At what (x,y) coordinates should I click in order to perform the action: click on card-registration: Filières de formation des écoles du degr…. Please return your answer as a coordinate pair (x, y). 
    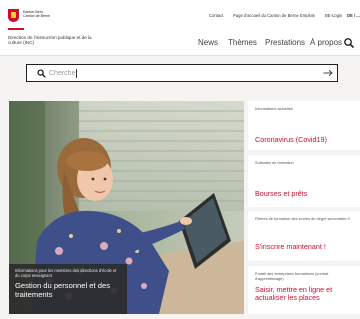
    Looking at the image, I should click on (304, 236).